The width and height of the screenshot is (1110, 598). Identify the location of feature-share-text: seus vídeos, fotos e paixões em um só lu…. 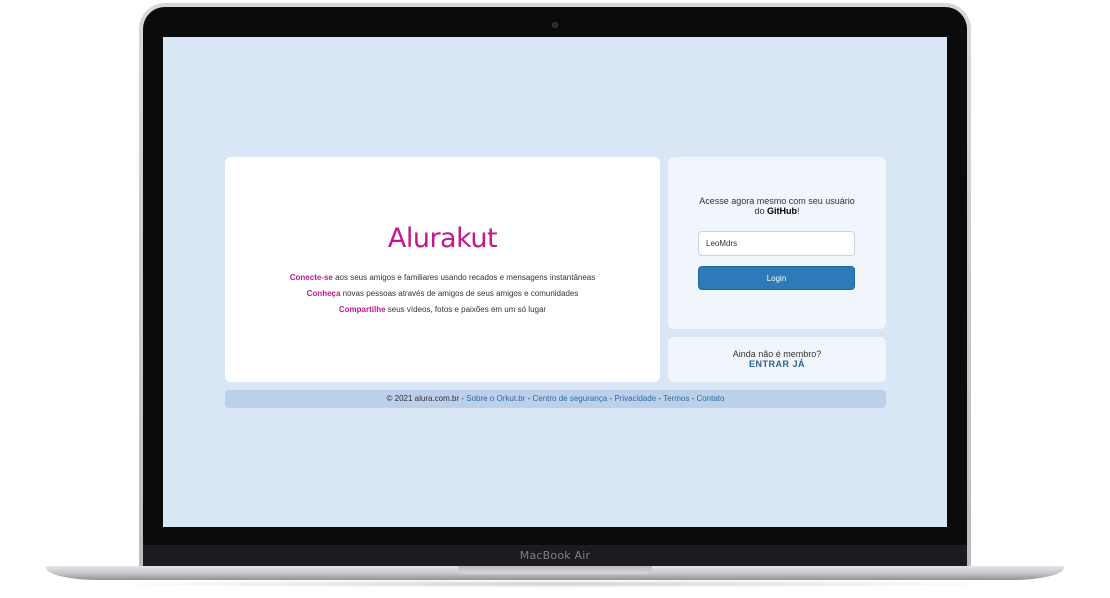
(466, 309).